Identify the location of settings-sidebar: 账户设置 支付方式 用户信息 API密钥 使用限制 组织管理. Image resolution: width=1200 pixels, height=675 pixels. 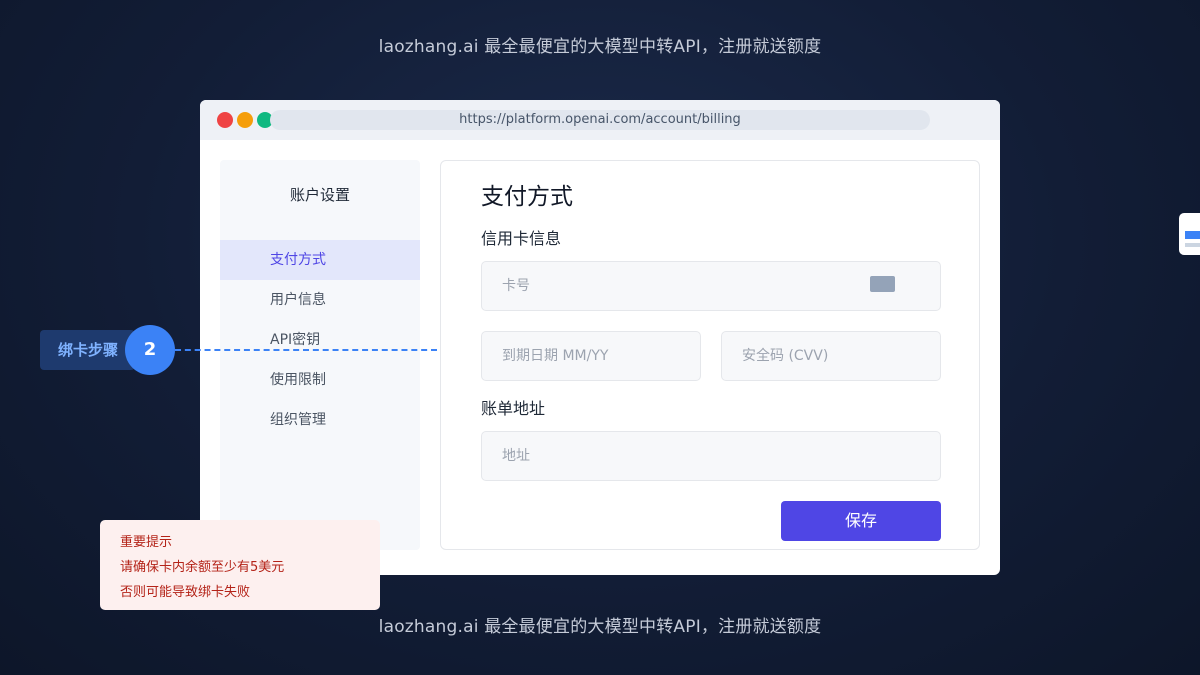
(320, 355).